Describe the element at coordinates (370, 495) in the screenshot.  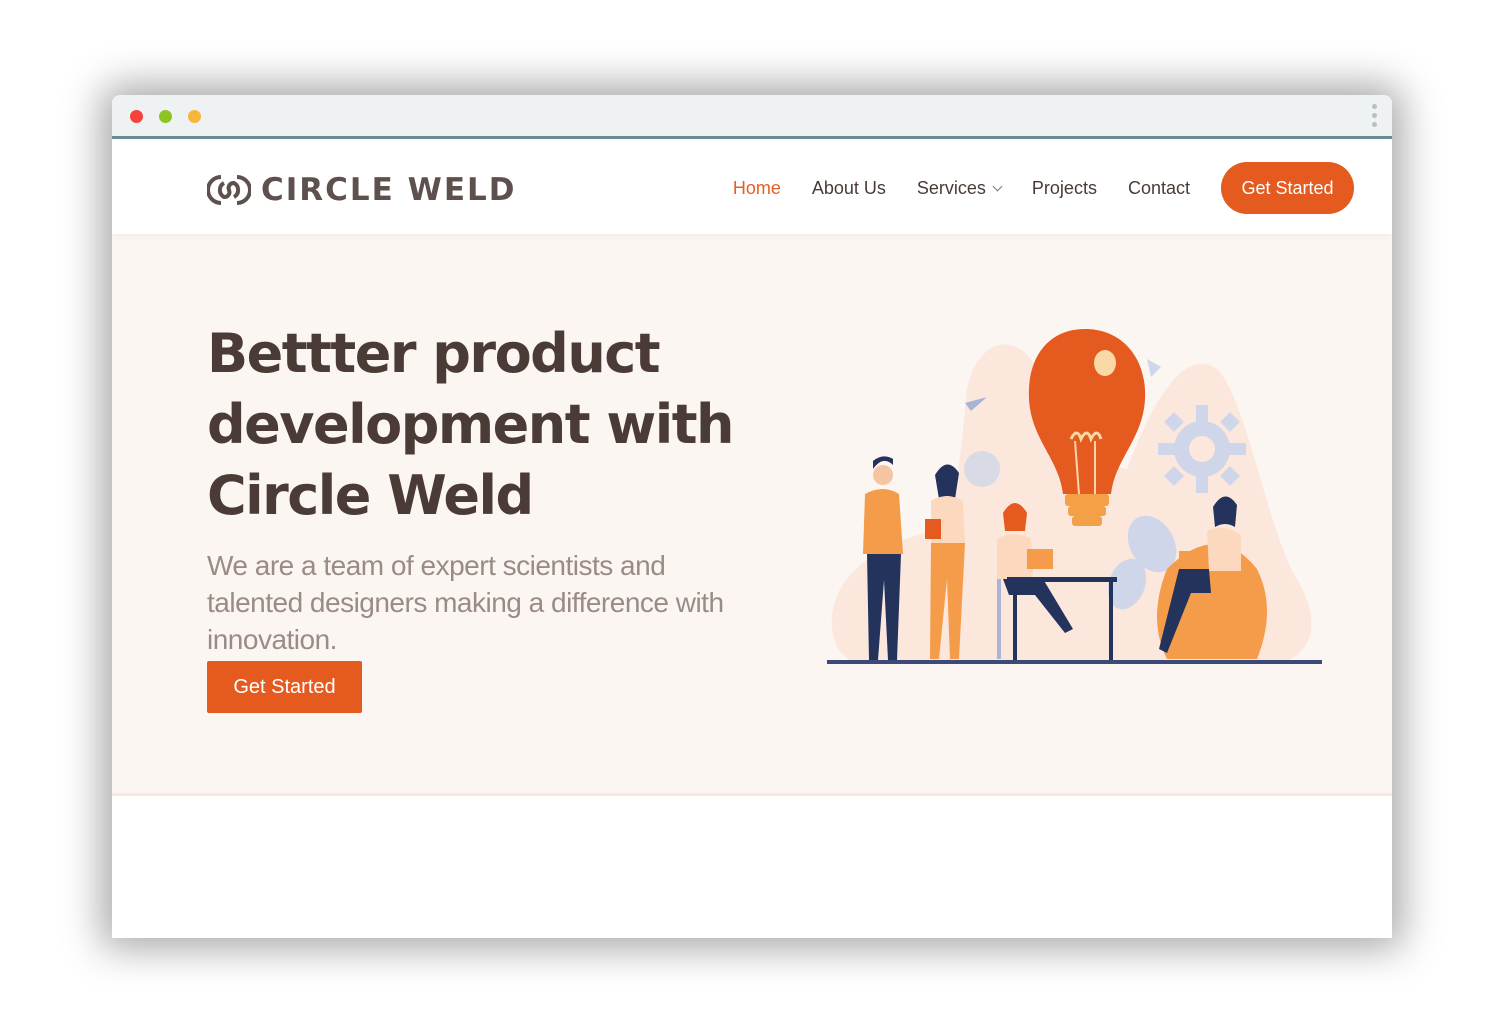
I see `hero-title-line: Circle Weld` at that location.